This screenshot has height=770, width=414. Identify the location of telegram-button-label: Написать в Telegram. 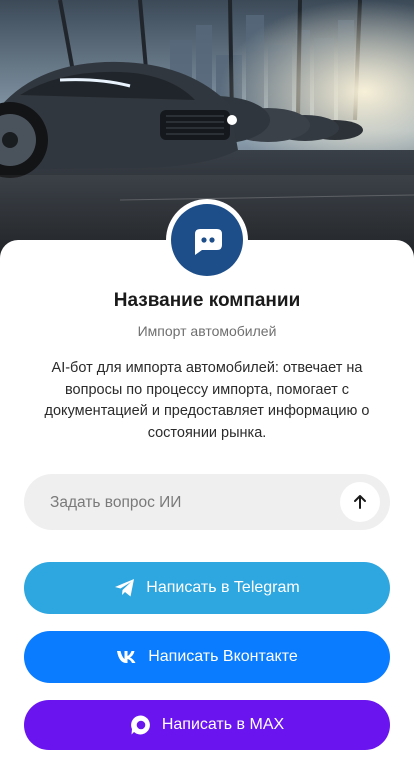
(223, 587).